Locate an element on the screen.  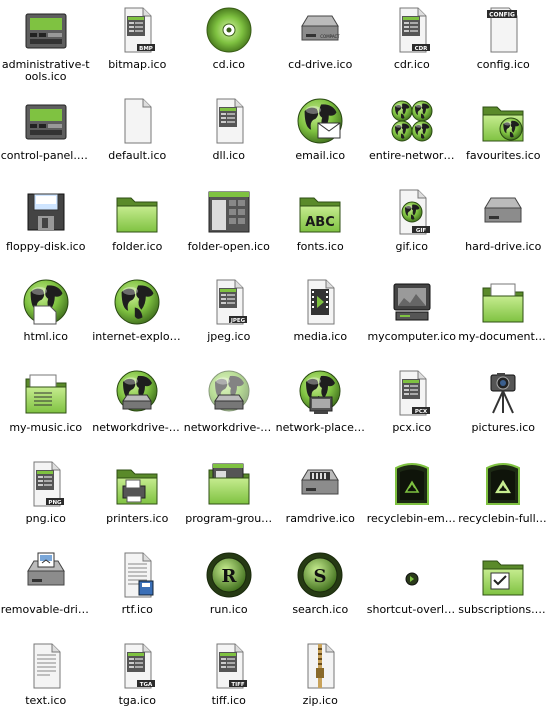
file-item: email.ico is located at coordinates (321, 136).